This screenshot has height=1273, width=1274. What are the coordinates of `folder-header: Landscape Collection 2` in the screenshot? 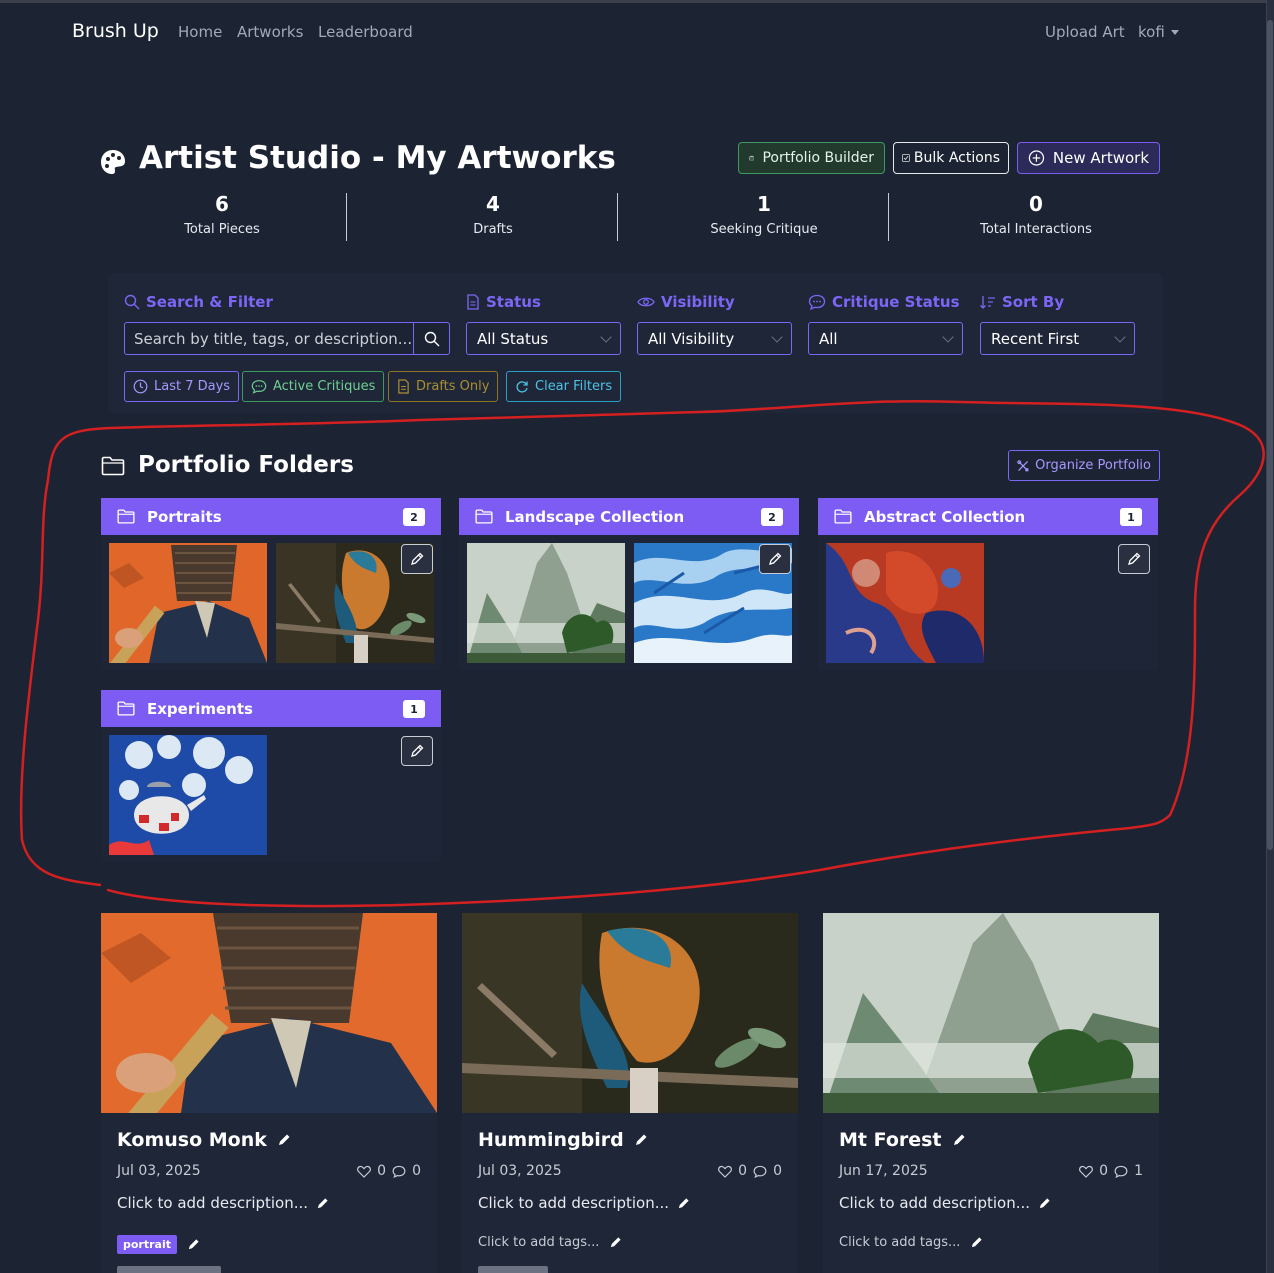 It's located at (629, 516).